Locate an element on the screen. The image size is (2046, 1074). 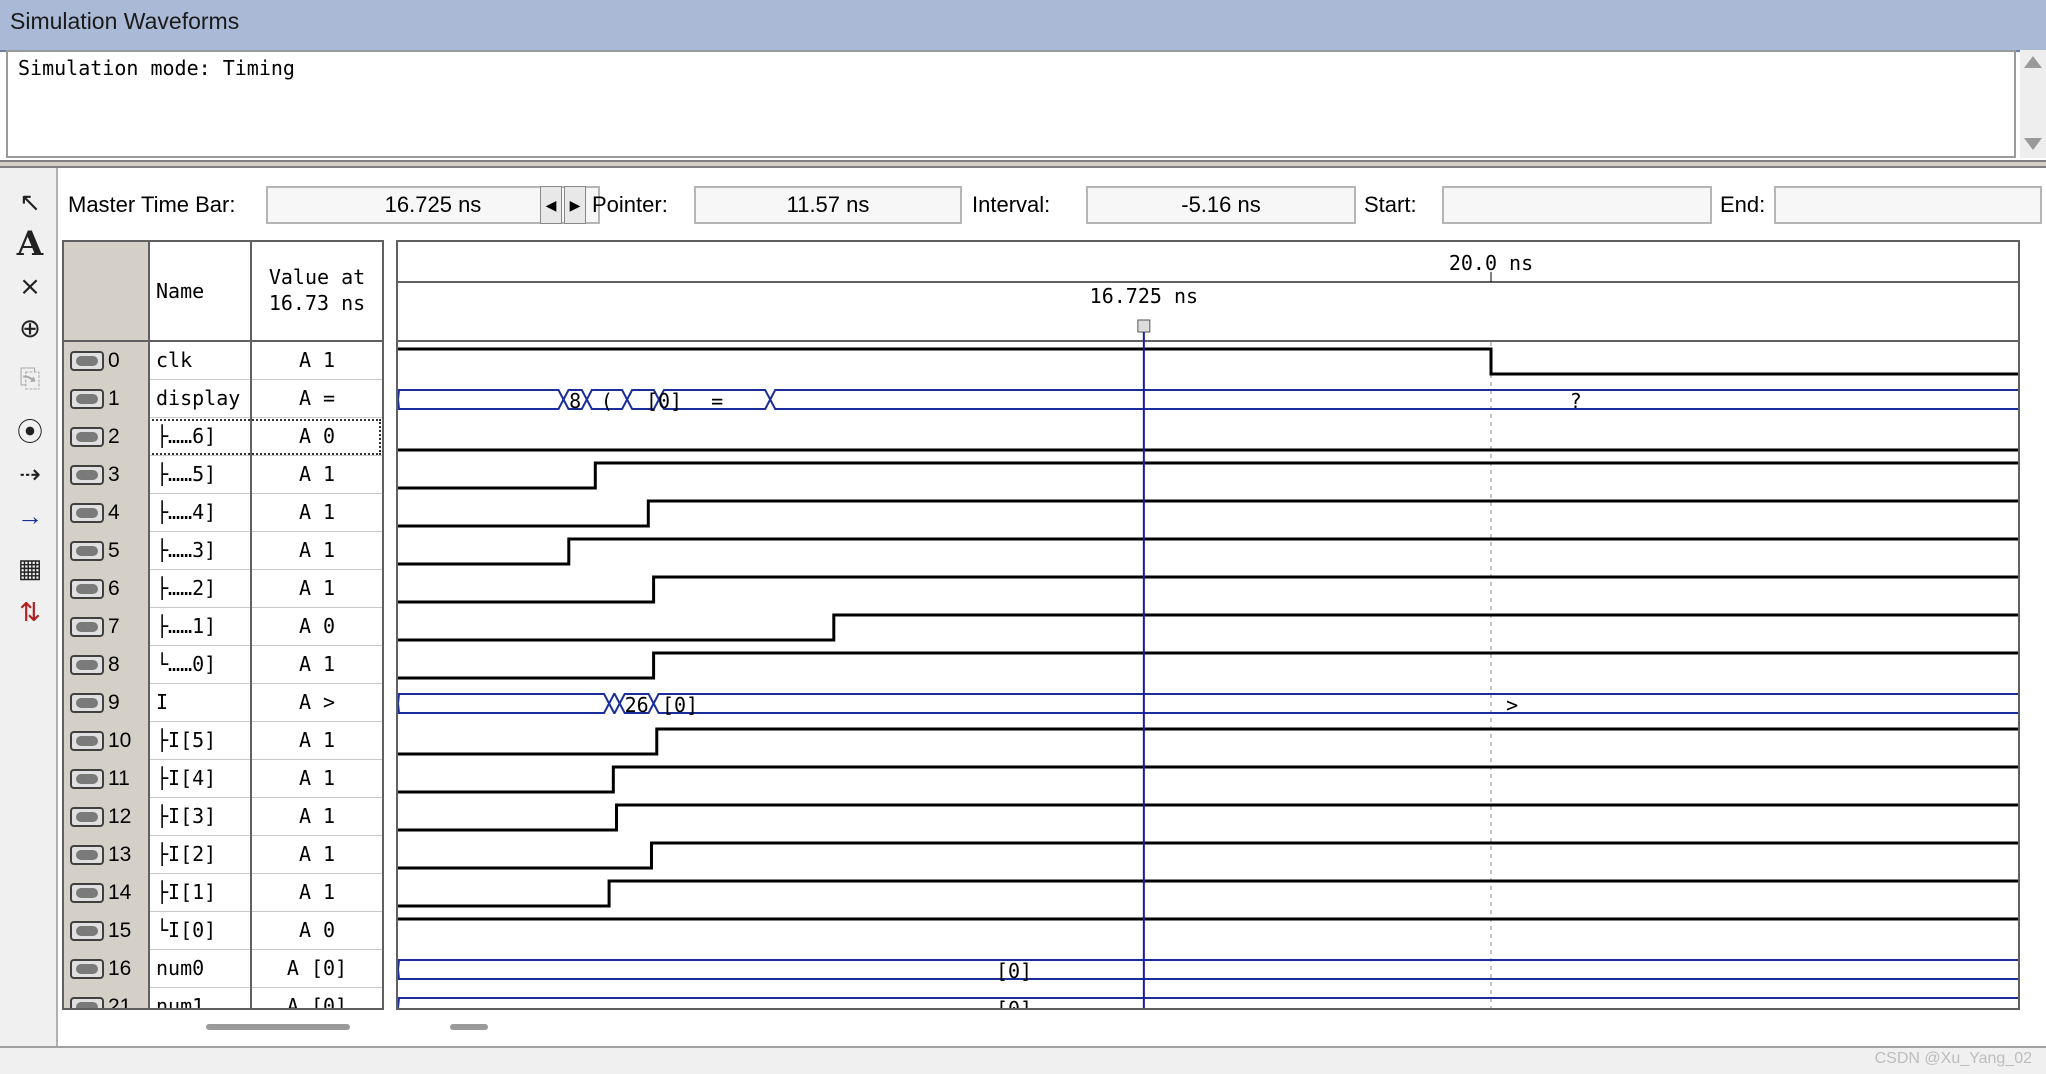
signal-row: 9 I A > is located at coordinates (223, 703).